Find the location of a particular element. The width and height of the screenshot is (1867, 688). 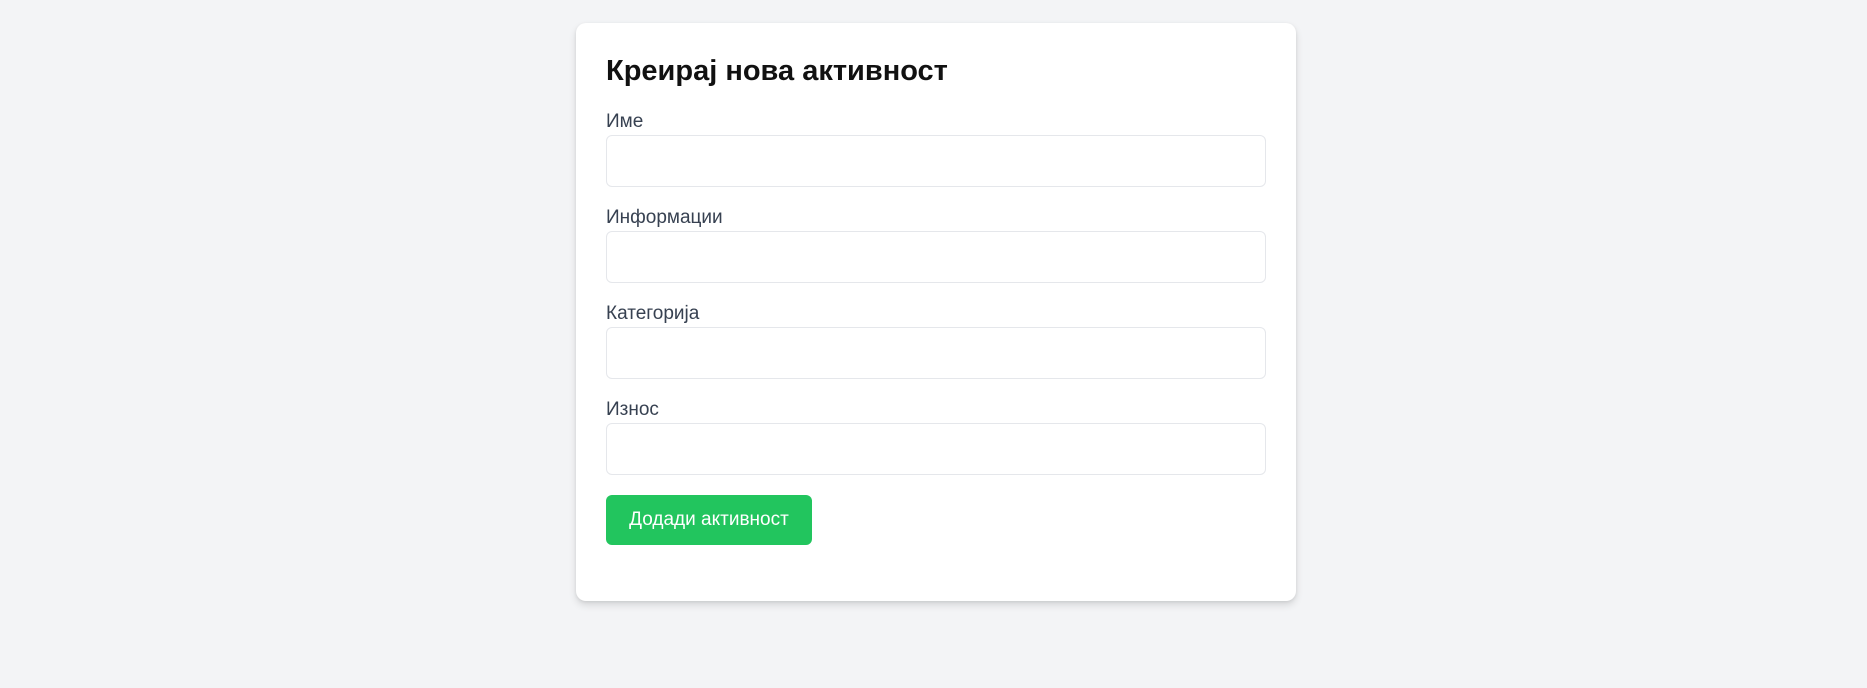

info-label: Информации is located at coordinates (664, 217).